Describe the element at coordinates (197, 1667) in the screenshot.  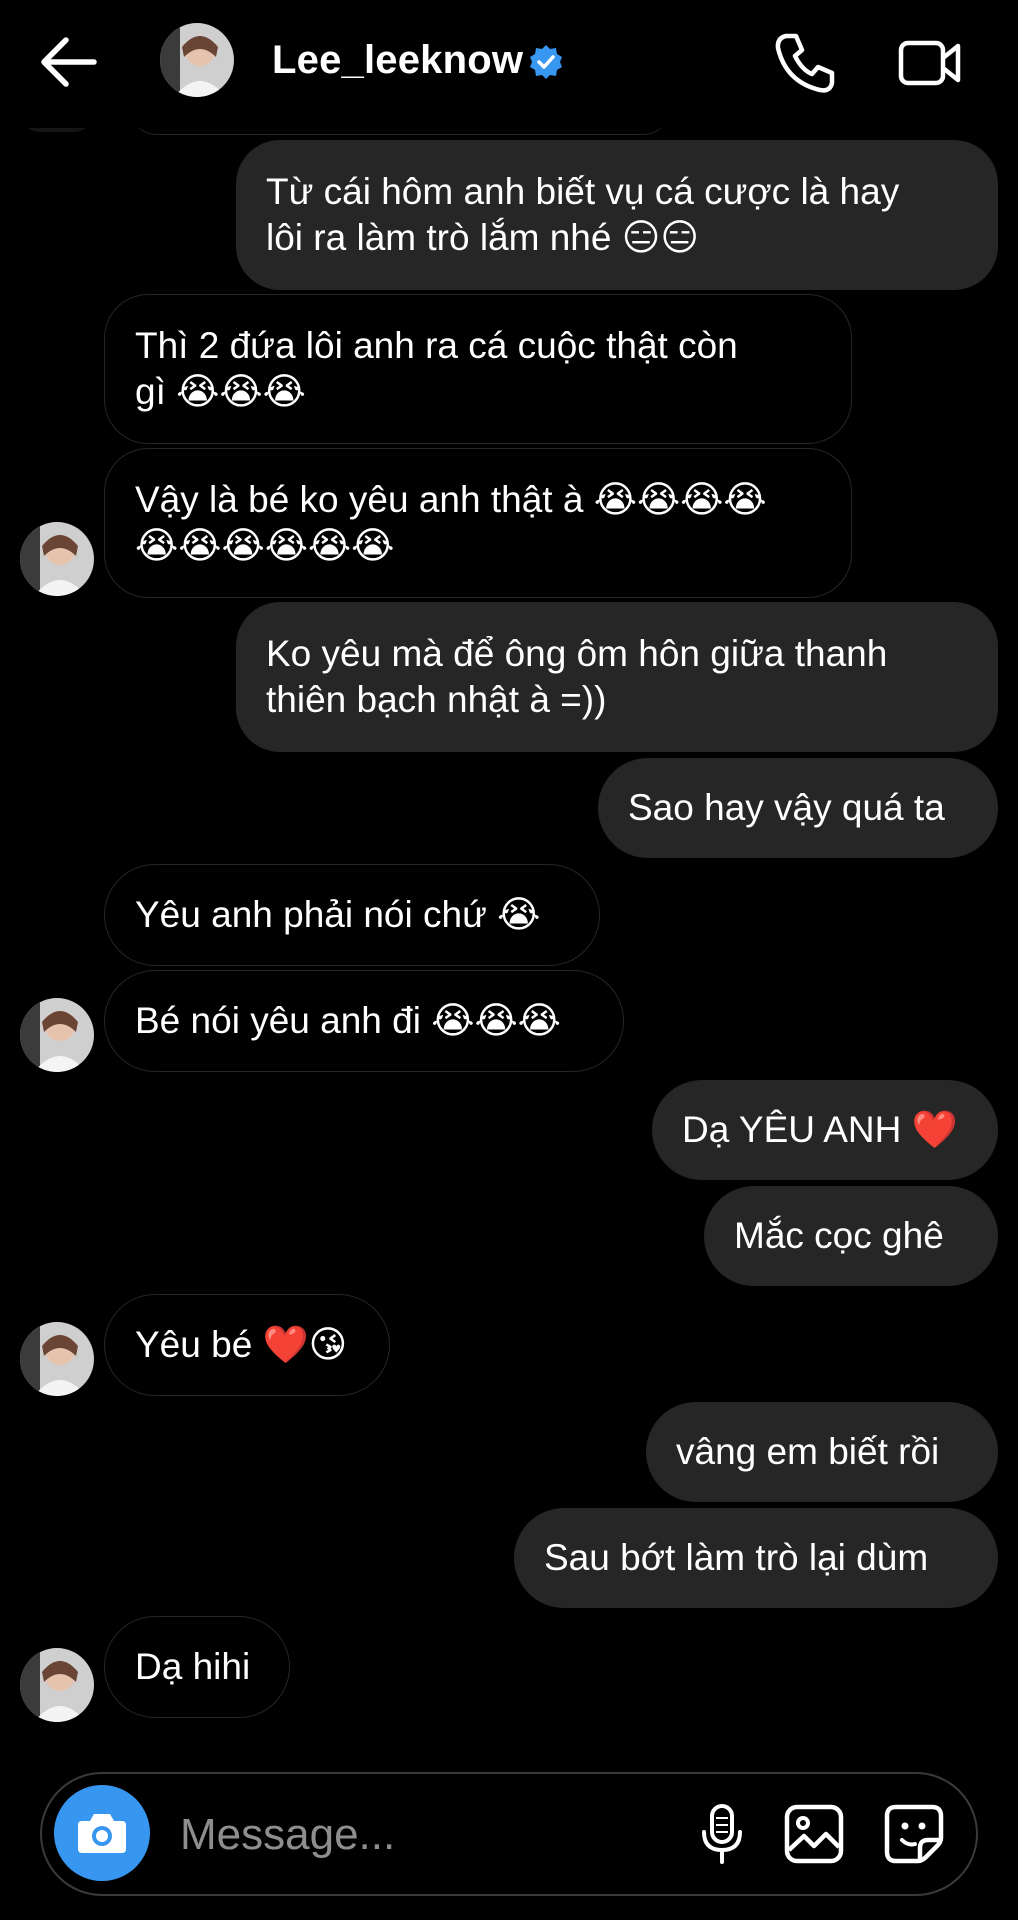
I see `message-bubble-incoming: Dạ hihi` at that location.